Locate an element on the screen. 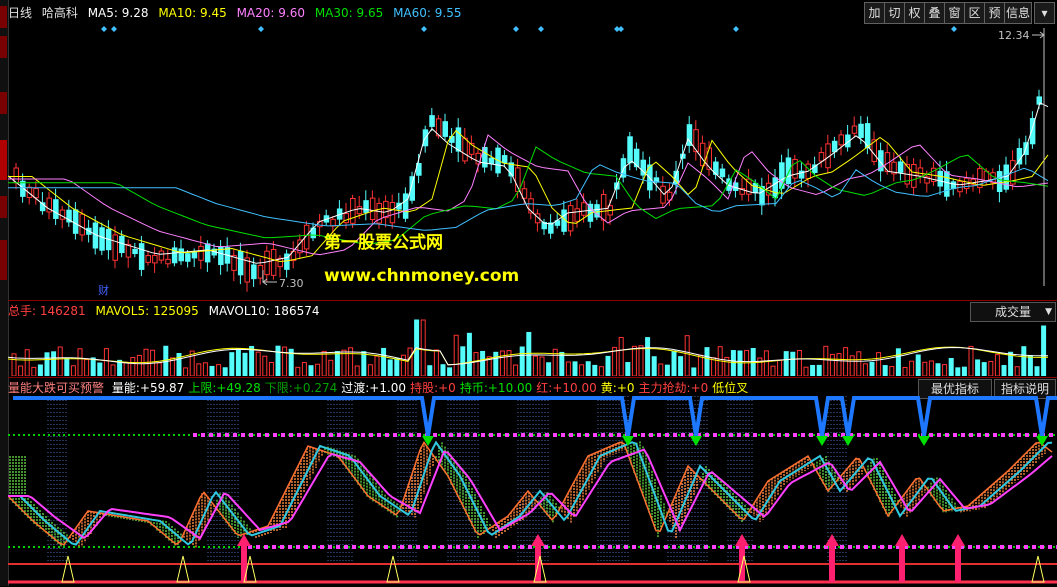 The width and height of the screenshot is (1057, 587). price-signal-markers is located at coordinates (529, 29).